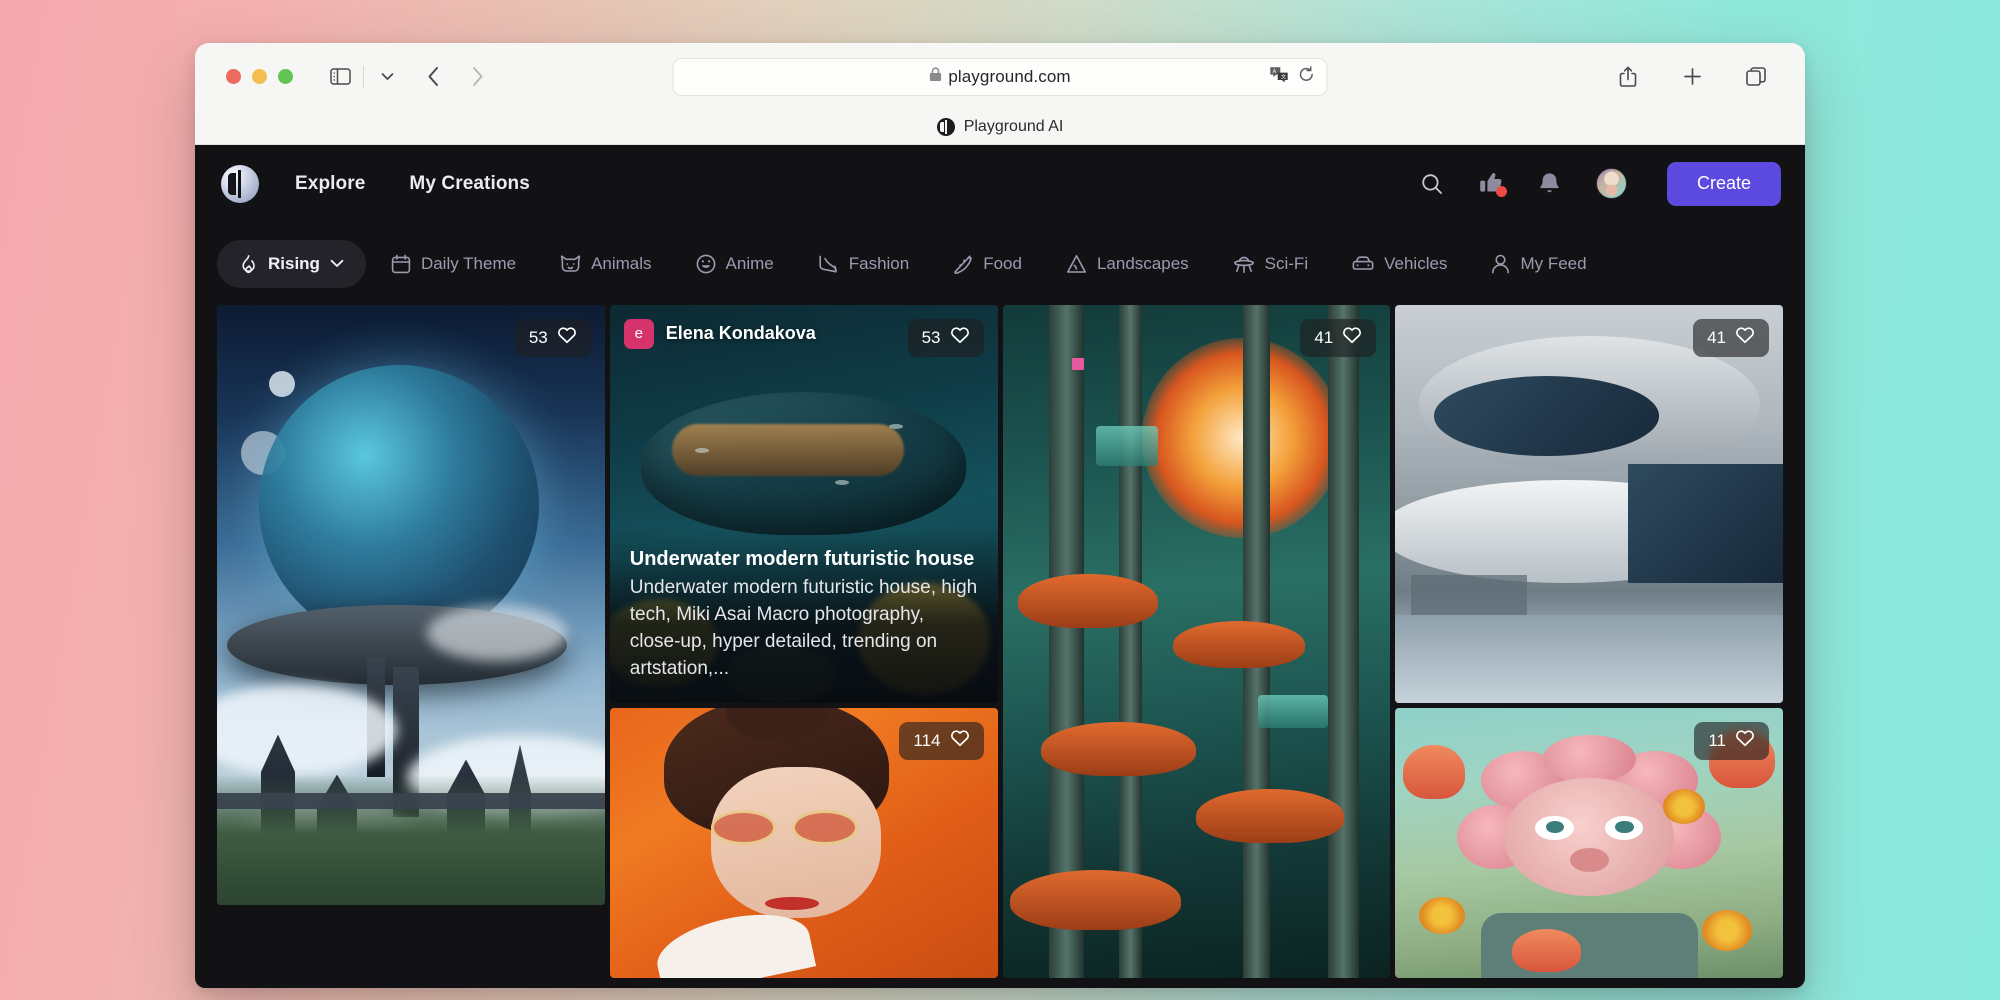 This screenshot has width=2000, height=1000. Describe the element at coordinates (411, 604) in the screenshot. I see `card-floating-city: 53` at that location.